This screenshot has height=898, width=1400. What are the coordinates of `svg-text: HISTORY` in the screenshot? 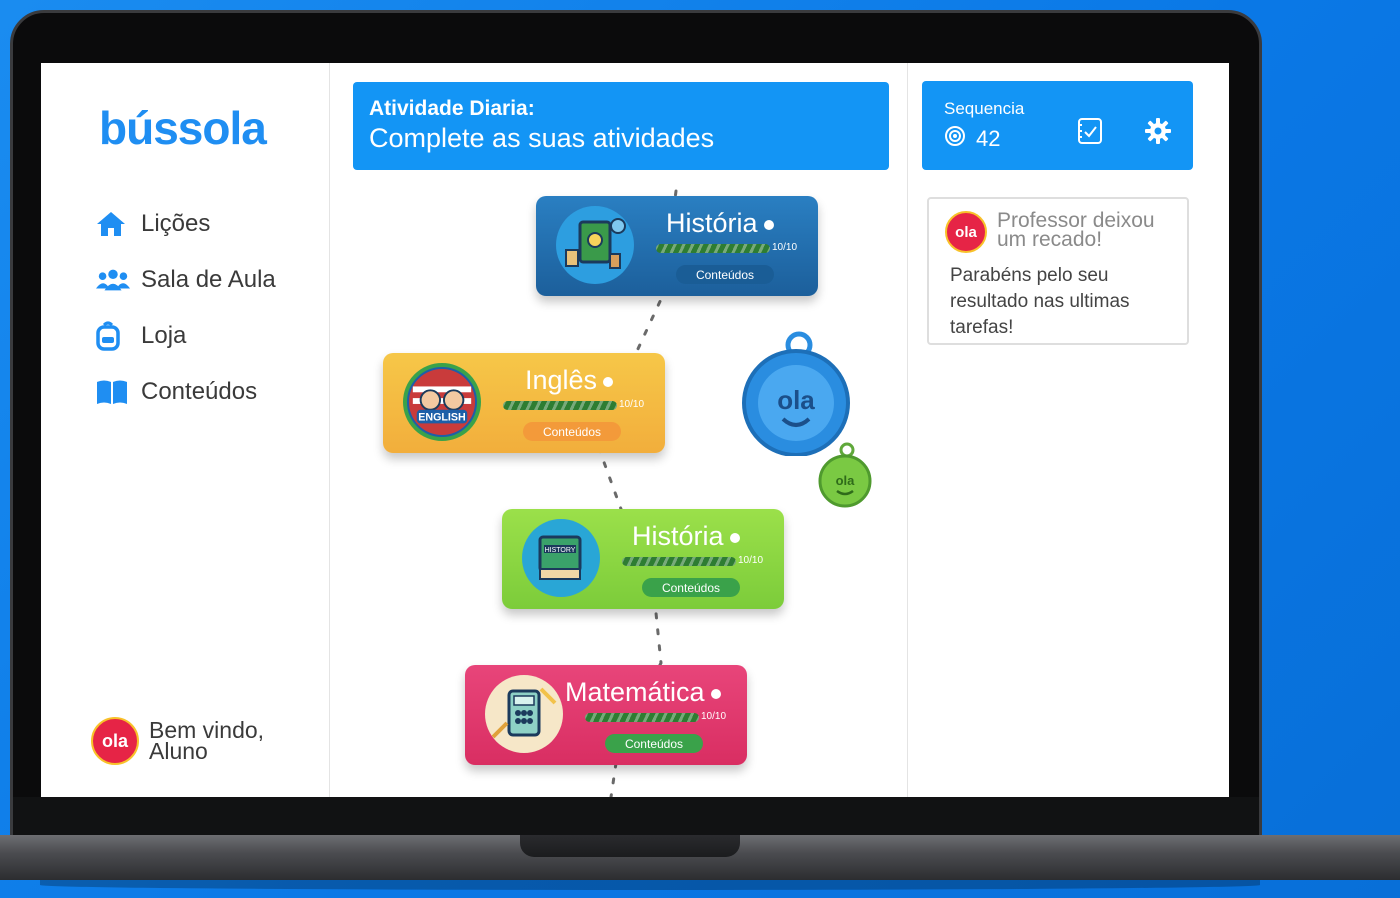 It's located at (560, 550).